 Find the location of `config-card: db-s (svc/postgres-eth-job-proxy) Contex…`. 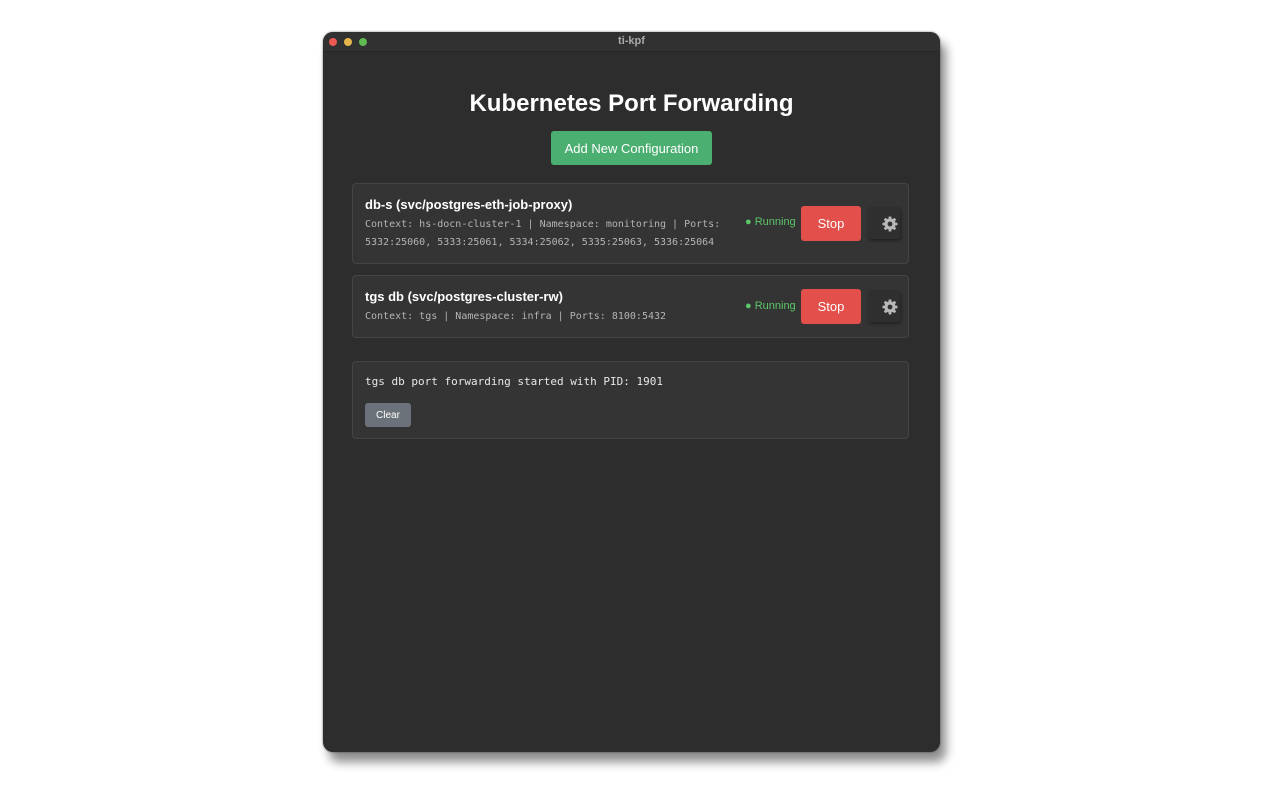

config-card: db-s (svc/postgres-eth-job-proxy) Contex… is located at coordinates (630, 223).